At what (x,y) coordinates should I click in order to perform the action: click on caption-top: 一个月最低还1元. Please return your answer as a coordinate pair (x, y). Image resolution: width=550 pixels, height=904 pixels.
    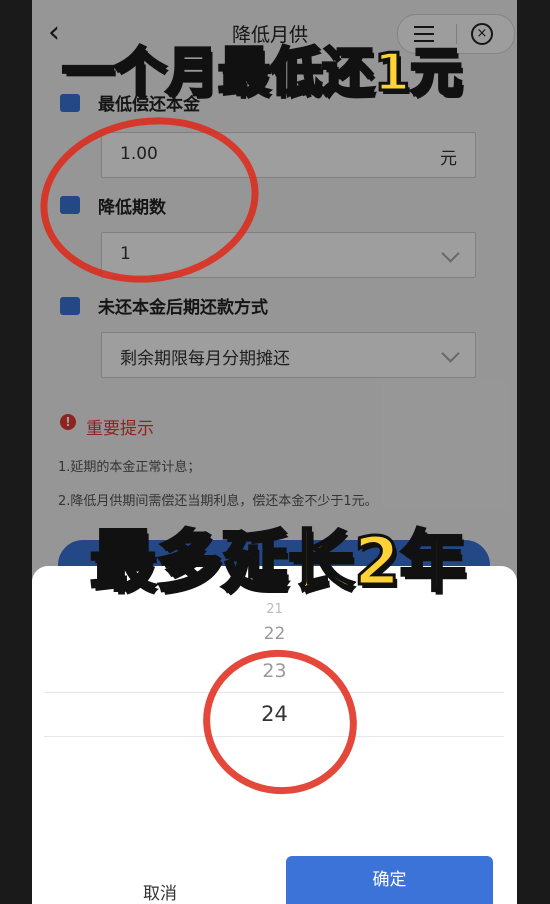
    Looking at the image, I should click on (261, 73).